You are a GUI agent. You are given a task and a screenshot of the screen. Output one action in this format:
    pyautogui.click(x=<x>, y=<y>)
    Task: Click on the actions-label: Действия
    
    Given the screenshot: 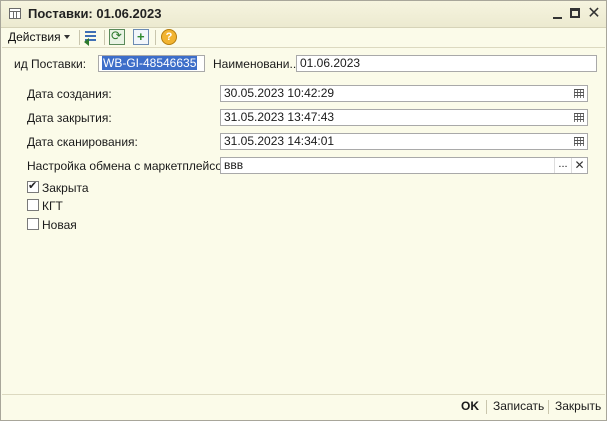 What is the action you would take?
    pyautogui.click(x=34, y=37)
    